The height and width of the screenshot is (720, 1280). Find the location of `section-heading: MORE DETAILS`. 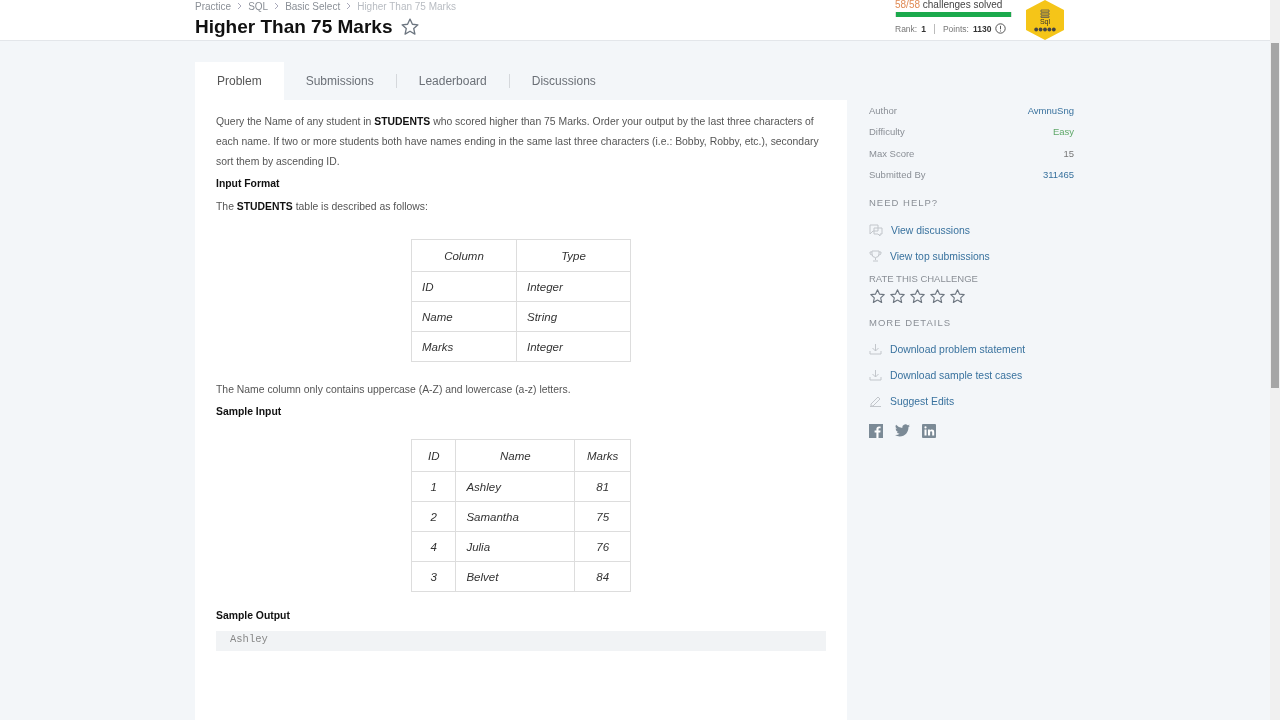

section-heading: MORE DETAILS is located at coordinates (911, 323).